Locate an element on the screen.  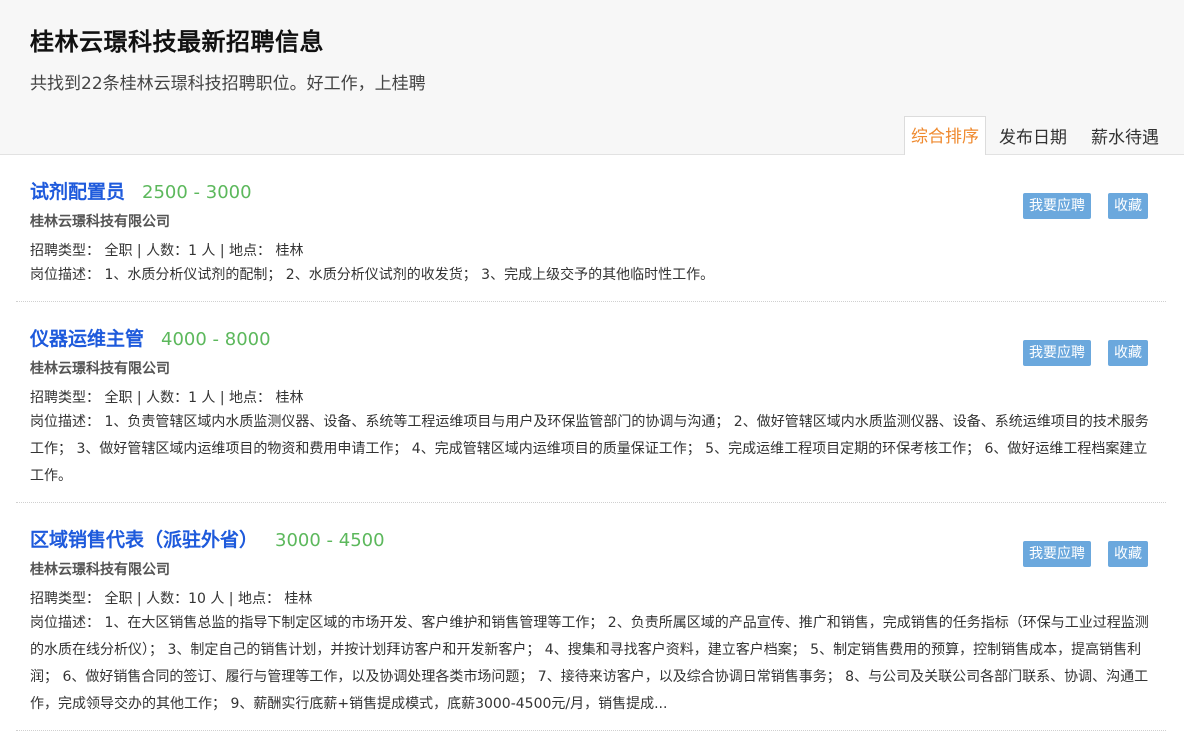
job-salary: 2500 - 3000 is located at coordinates (197, 192).